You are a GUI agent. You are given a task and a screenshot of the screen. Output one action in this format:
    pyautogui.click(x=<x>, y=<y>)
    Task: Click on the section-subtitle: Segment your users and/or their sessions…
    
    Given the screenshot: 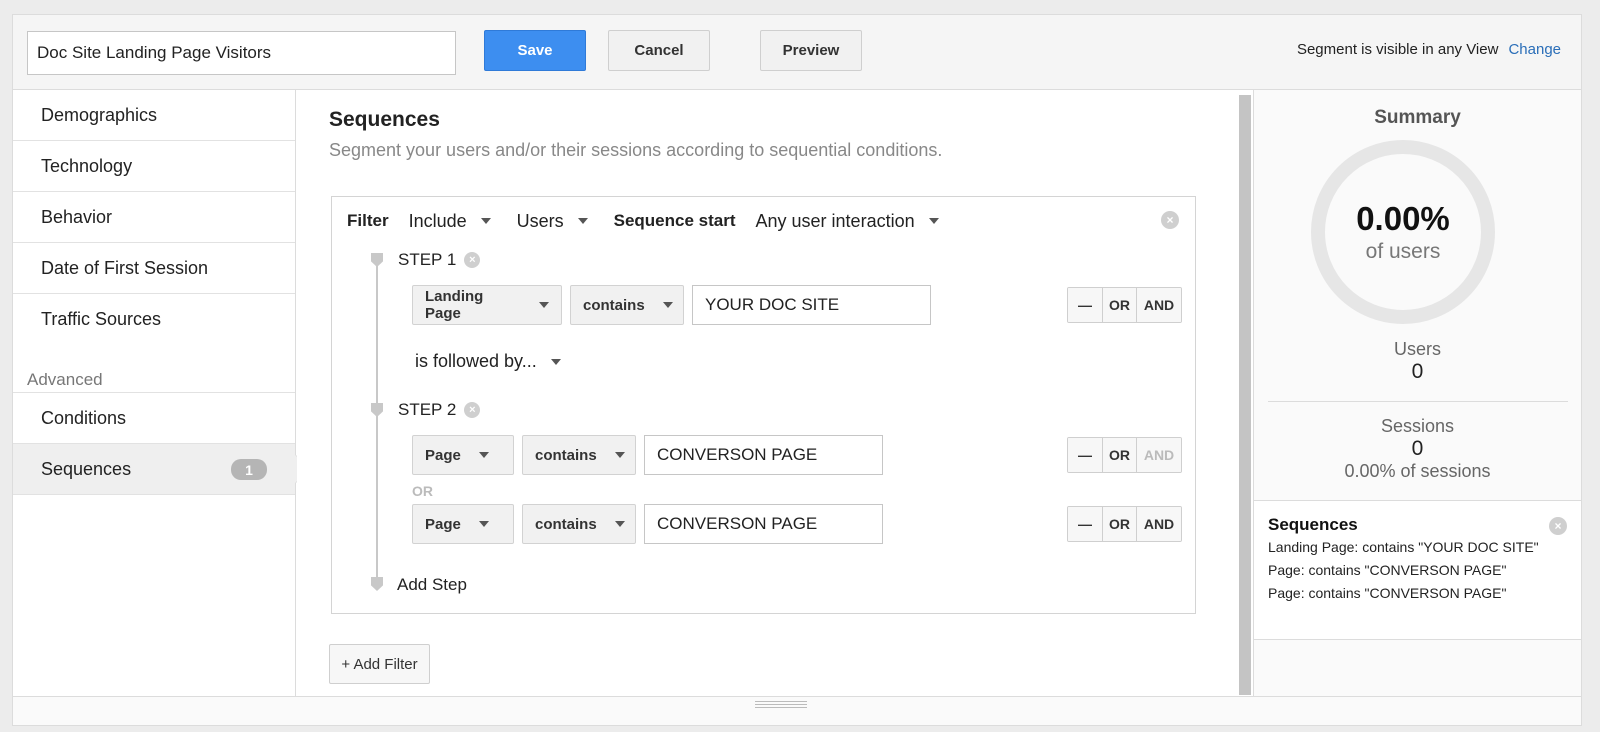 What is the action you would take?
    pyautogui.click(x=636, y=150)
    